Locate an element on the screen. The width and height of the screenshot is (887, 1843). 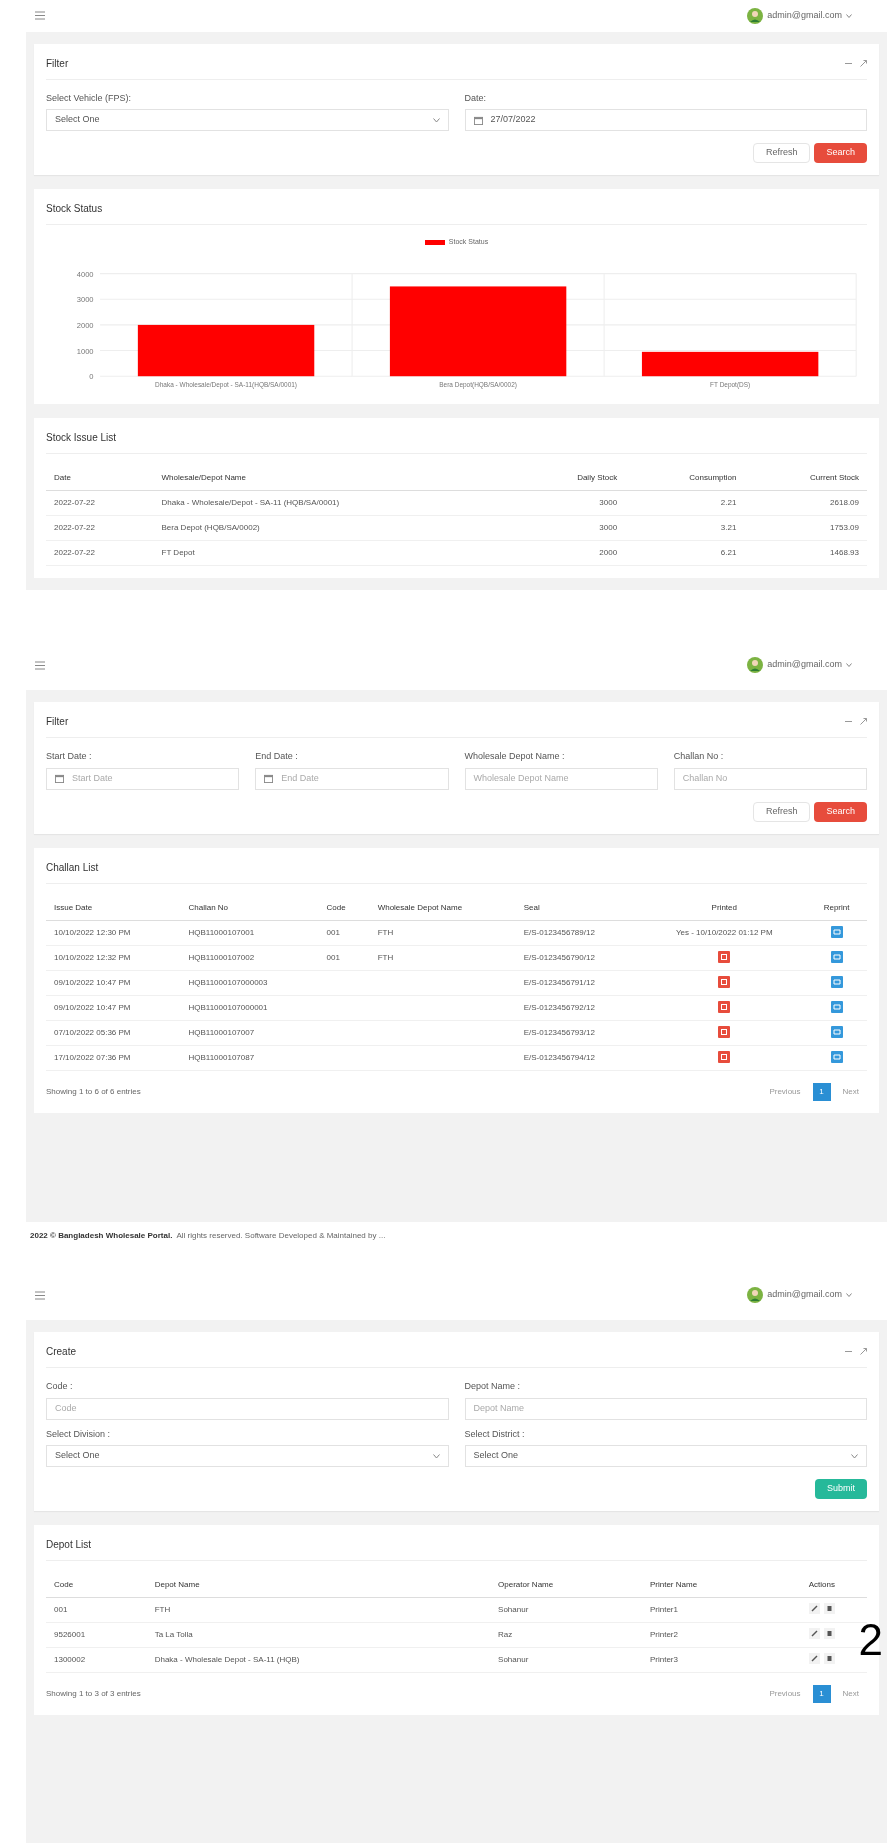
calendar-icon is located at coordinates (478, 120).